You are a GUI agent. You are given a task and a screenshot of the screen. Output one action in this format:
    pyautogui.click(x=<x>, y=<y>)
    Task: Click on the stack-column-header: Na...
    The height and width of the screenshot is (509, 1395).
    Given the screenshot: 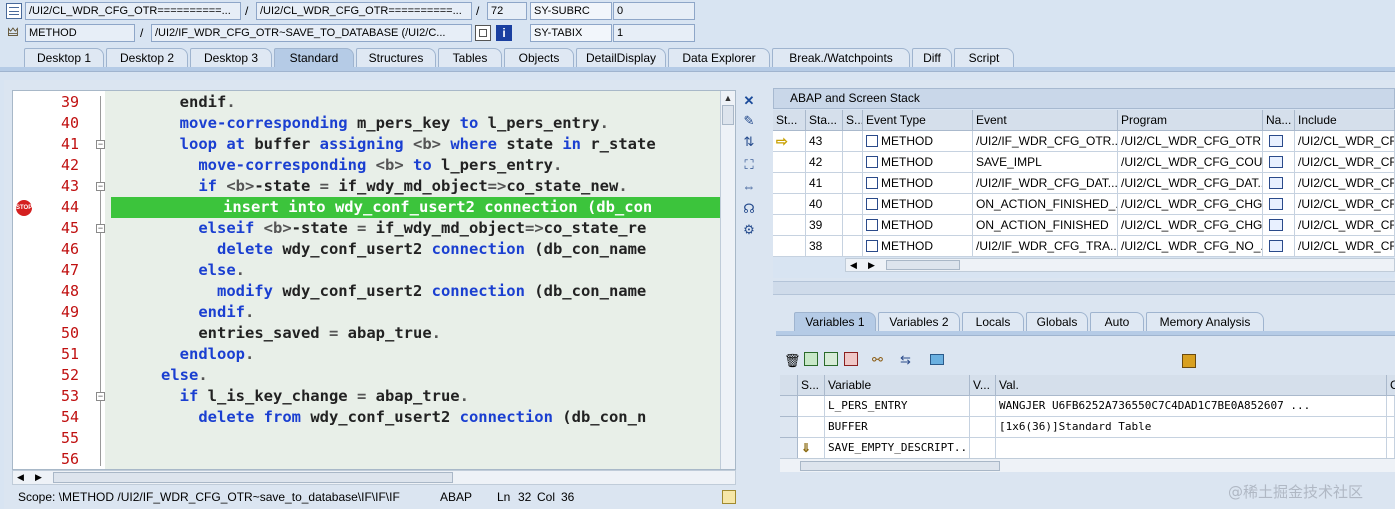 What is the action you would take?
    pyautogui.click(x=1279, y=120)
    